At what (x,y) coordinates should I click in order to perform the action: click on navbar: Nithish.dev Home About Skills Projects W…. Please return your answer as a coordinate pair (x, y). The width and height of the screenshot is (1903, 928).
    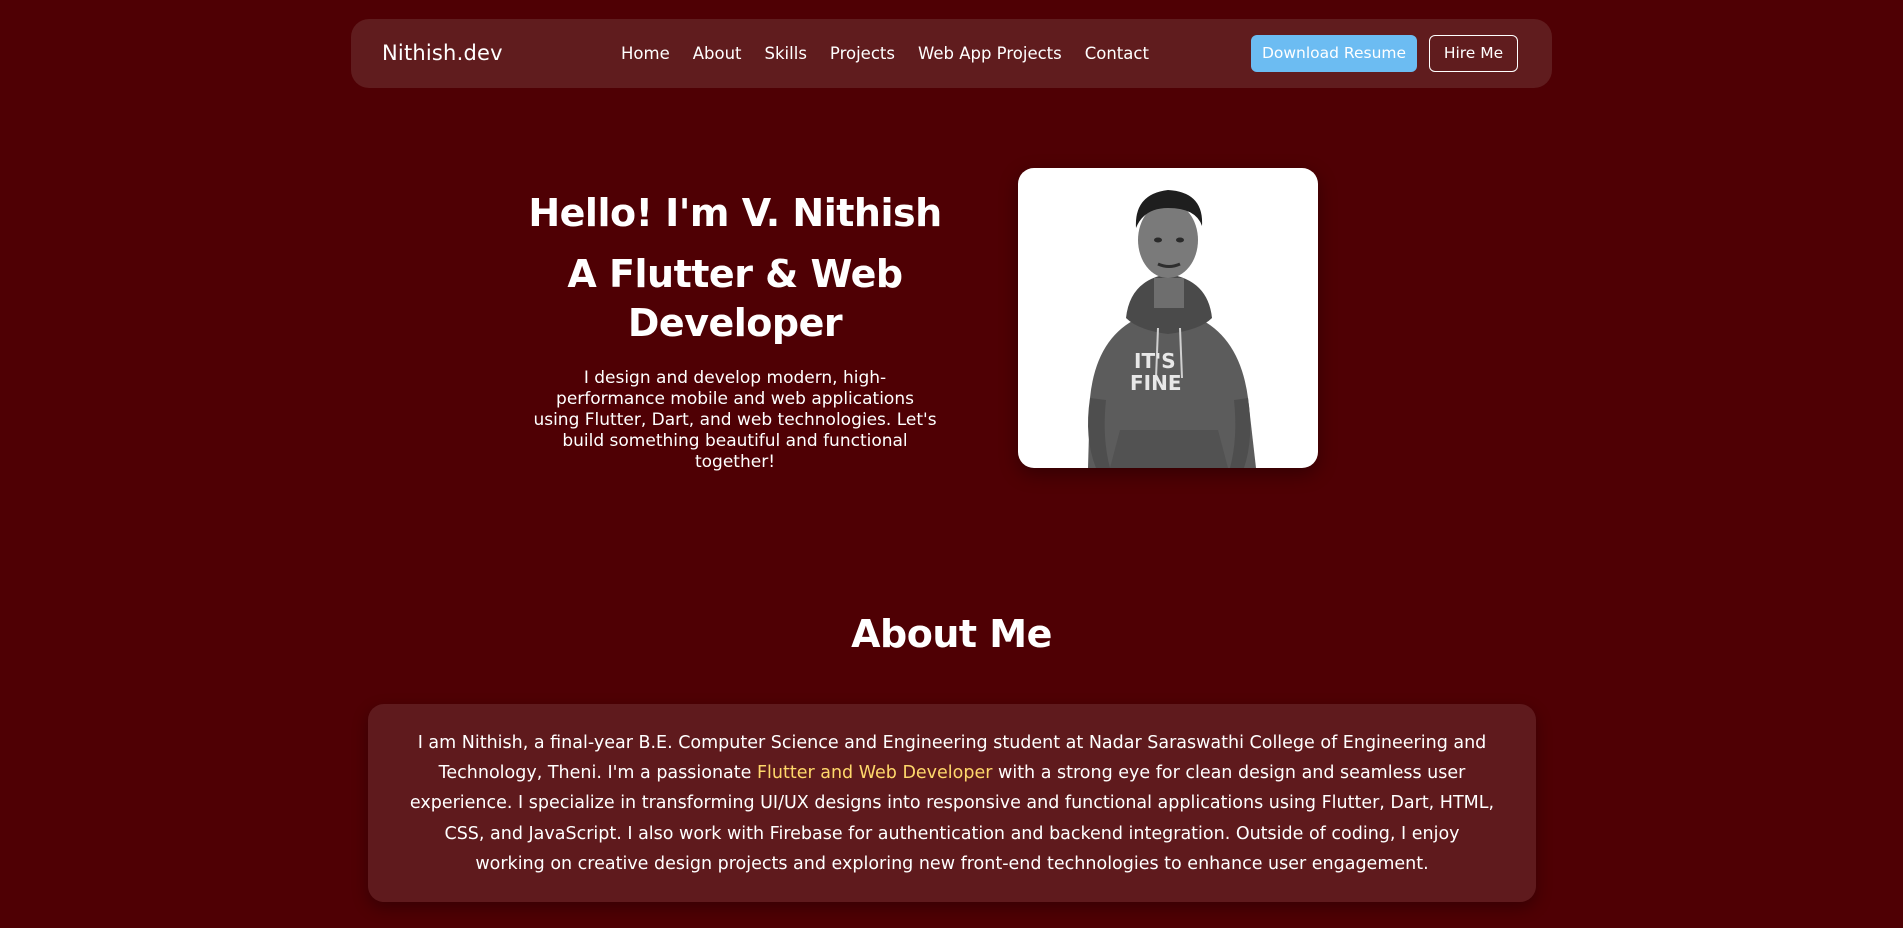
    Looking at the image, I should click on (951, 53).